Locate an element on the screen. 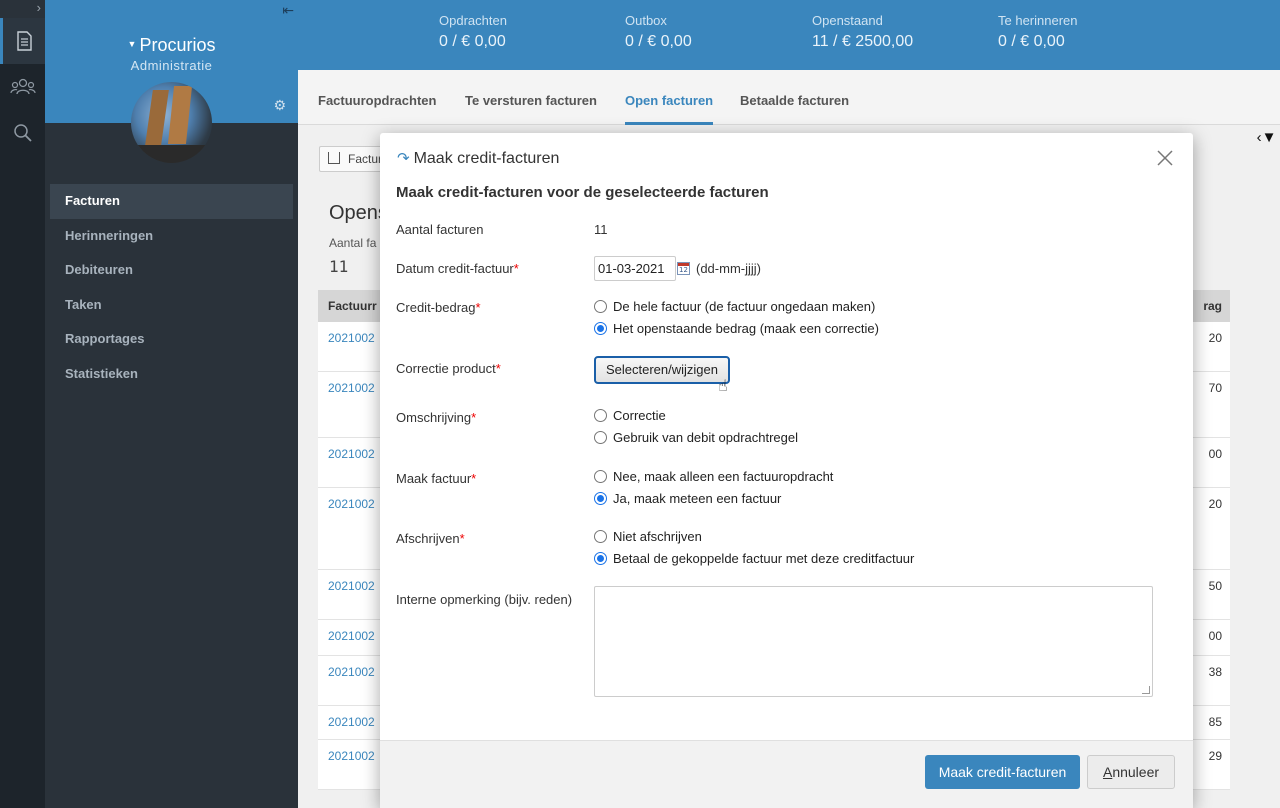 This screenshot has height=808, width=1280. undo-icon: ↶ is located at coordinates (403, 158).